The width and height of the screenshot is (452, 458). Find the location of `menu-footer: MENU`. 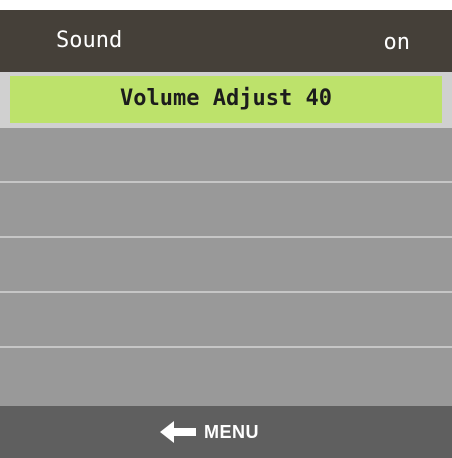

menu-footer: MENU is located at coordinates (226, 432).